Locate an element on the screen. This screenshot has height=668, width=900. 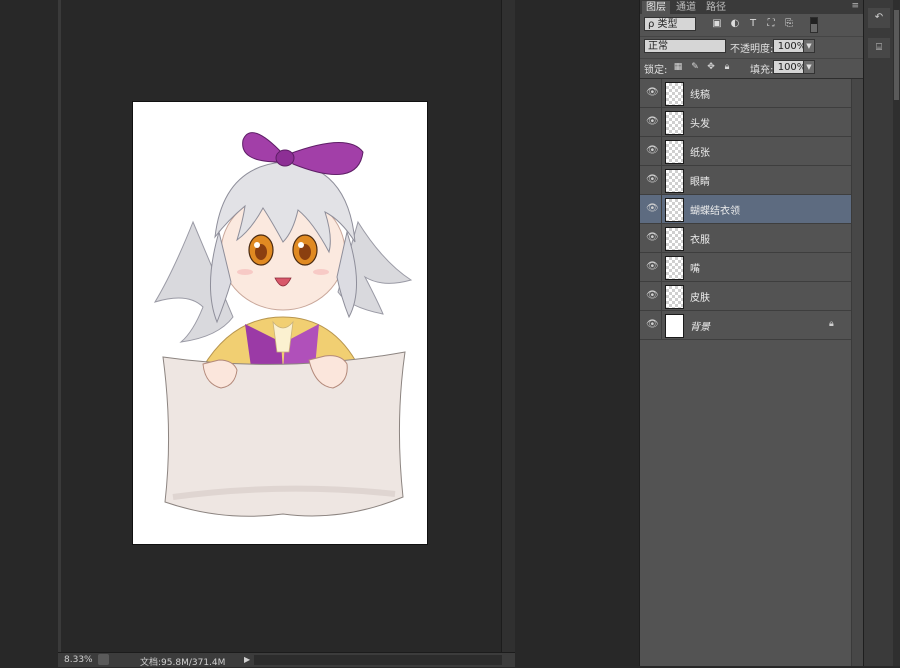
status-bar: 8.33% 文档:95.8M/371.4M ▶ is located at coordinates (286, 660).